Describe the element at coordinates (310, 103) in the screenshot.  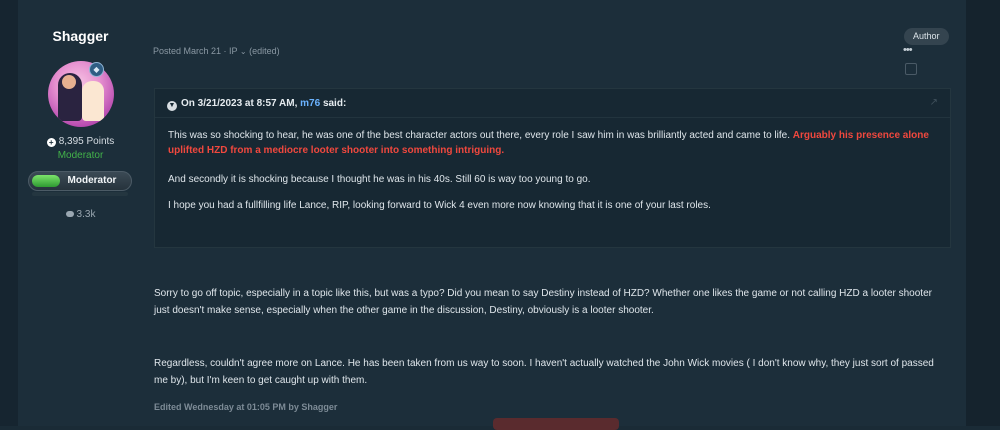
I see `quoted-user-link: m76` at that location.